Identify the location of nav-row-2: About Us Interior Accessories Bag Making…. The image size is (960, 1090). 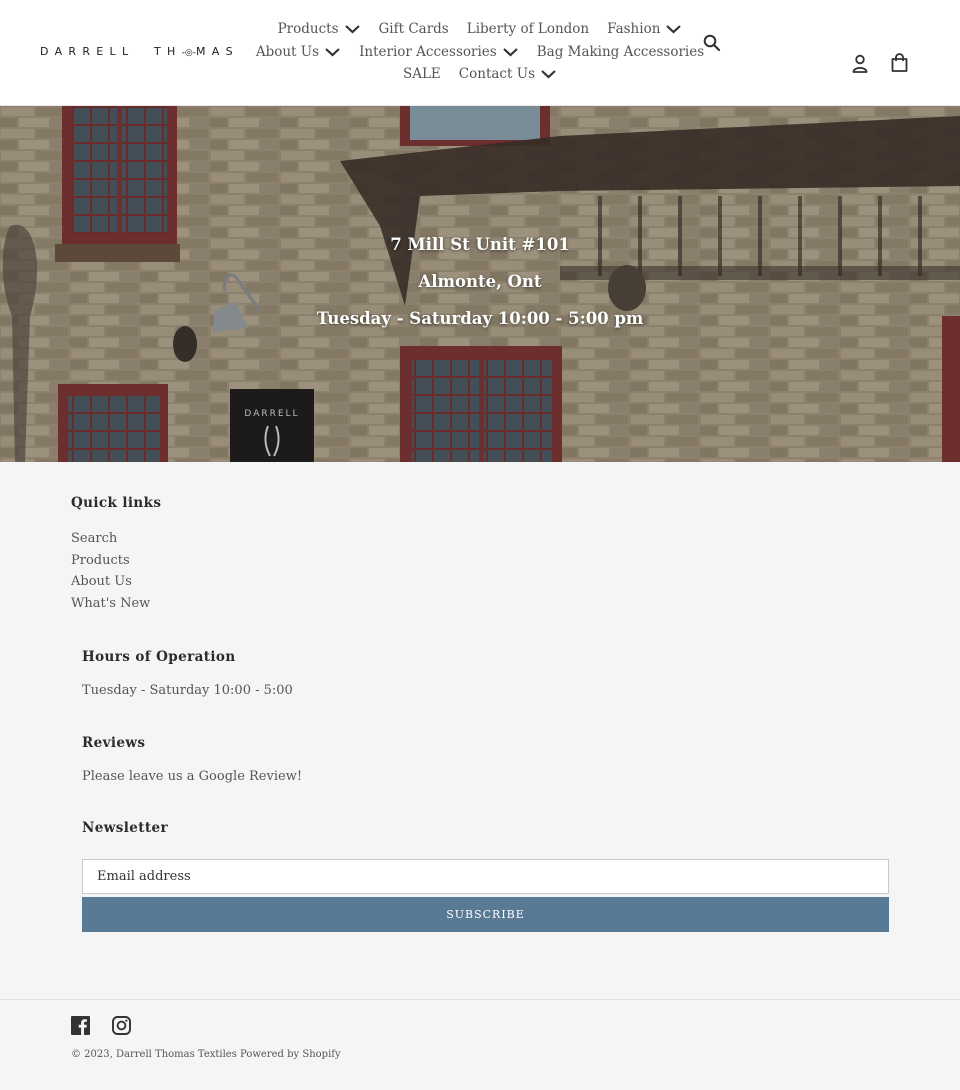
(480, 52).